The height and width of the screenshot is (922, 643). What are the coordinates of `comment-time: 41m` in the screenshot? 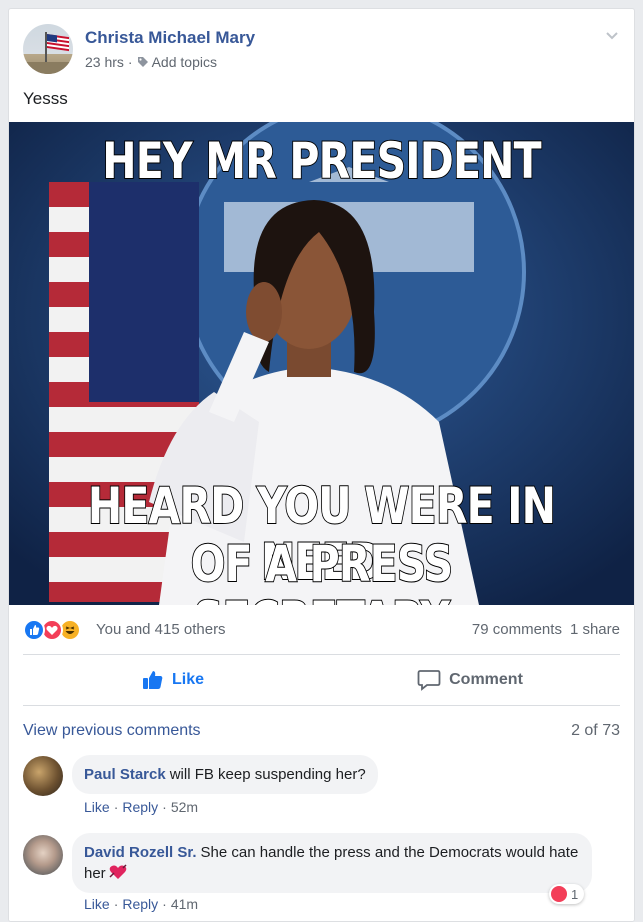 It's located at (184, 904).